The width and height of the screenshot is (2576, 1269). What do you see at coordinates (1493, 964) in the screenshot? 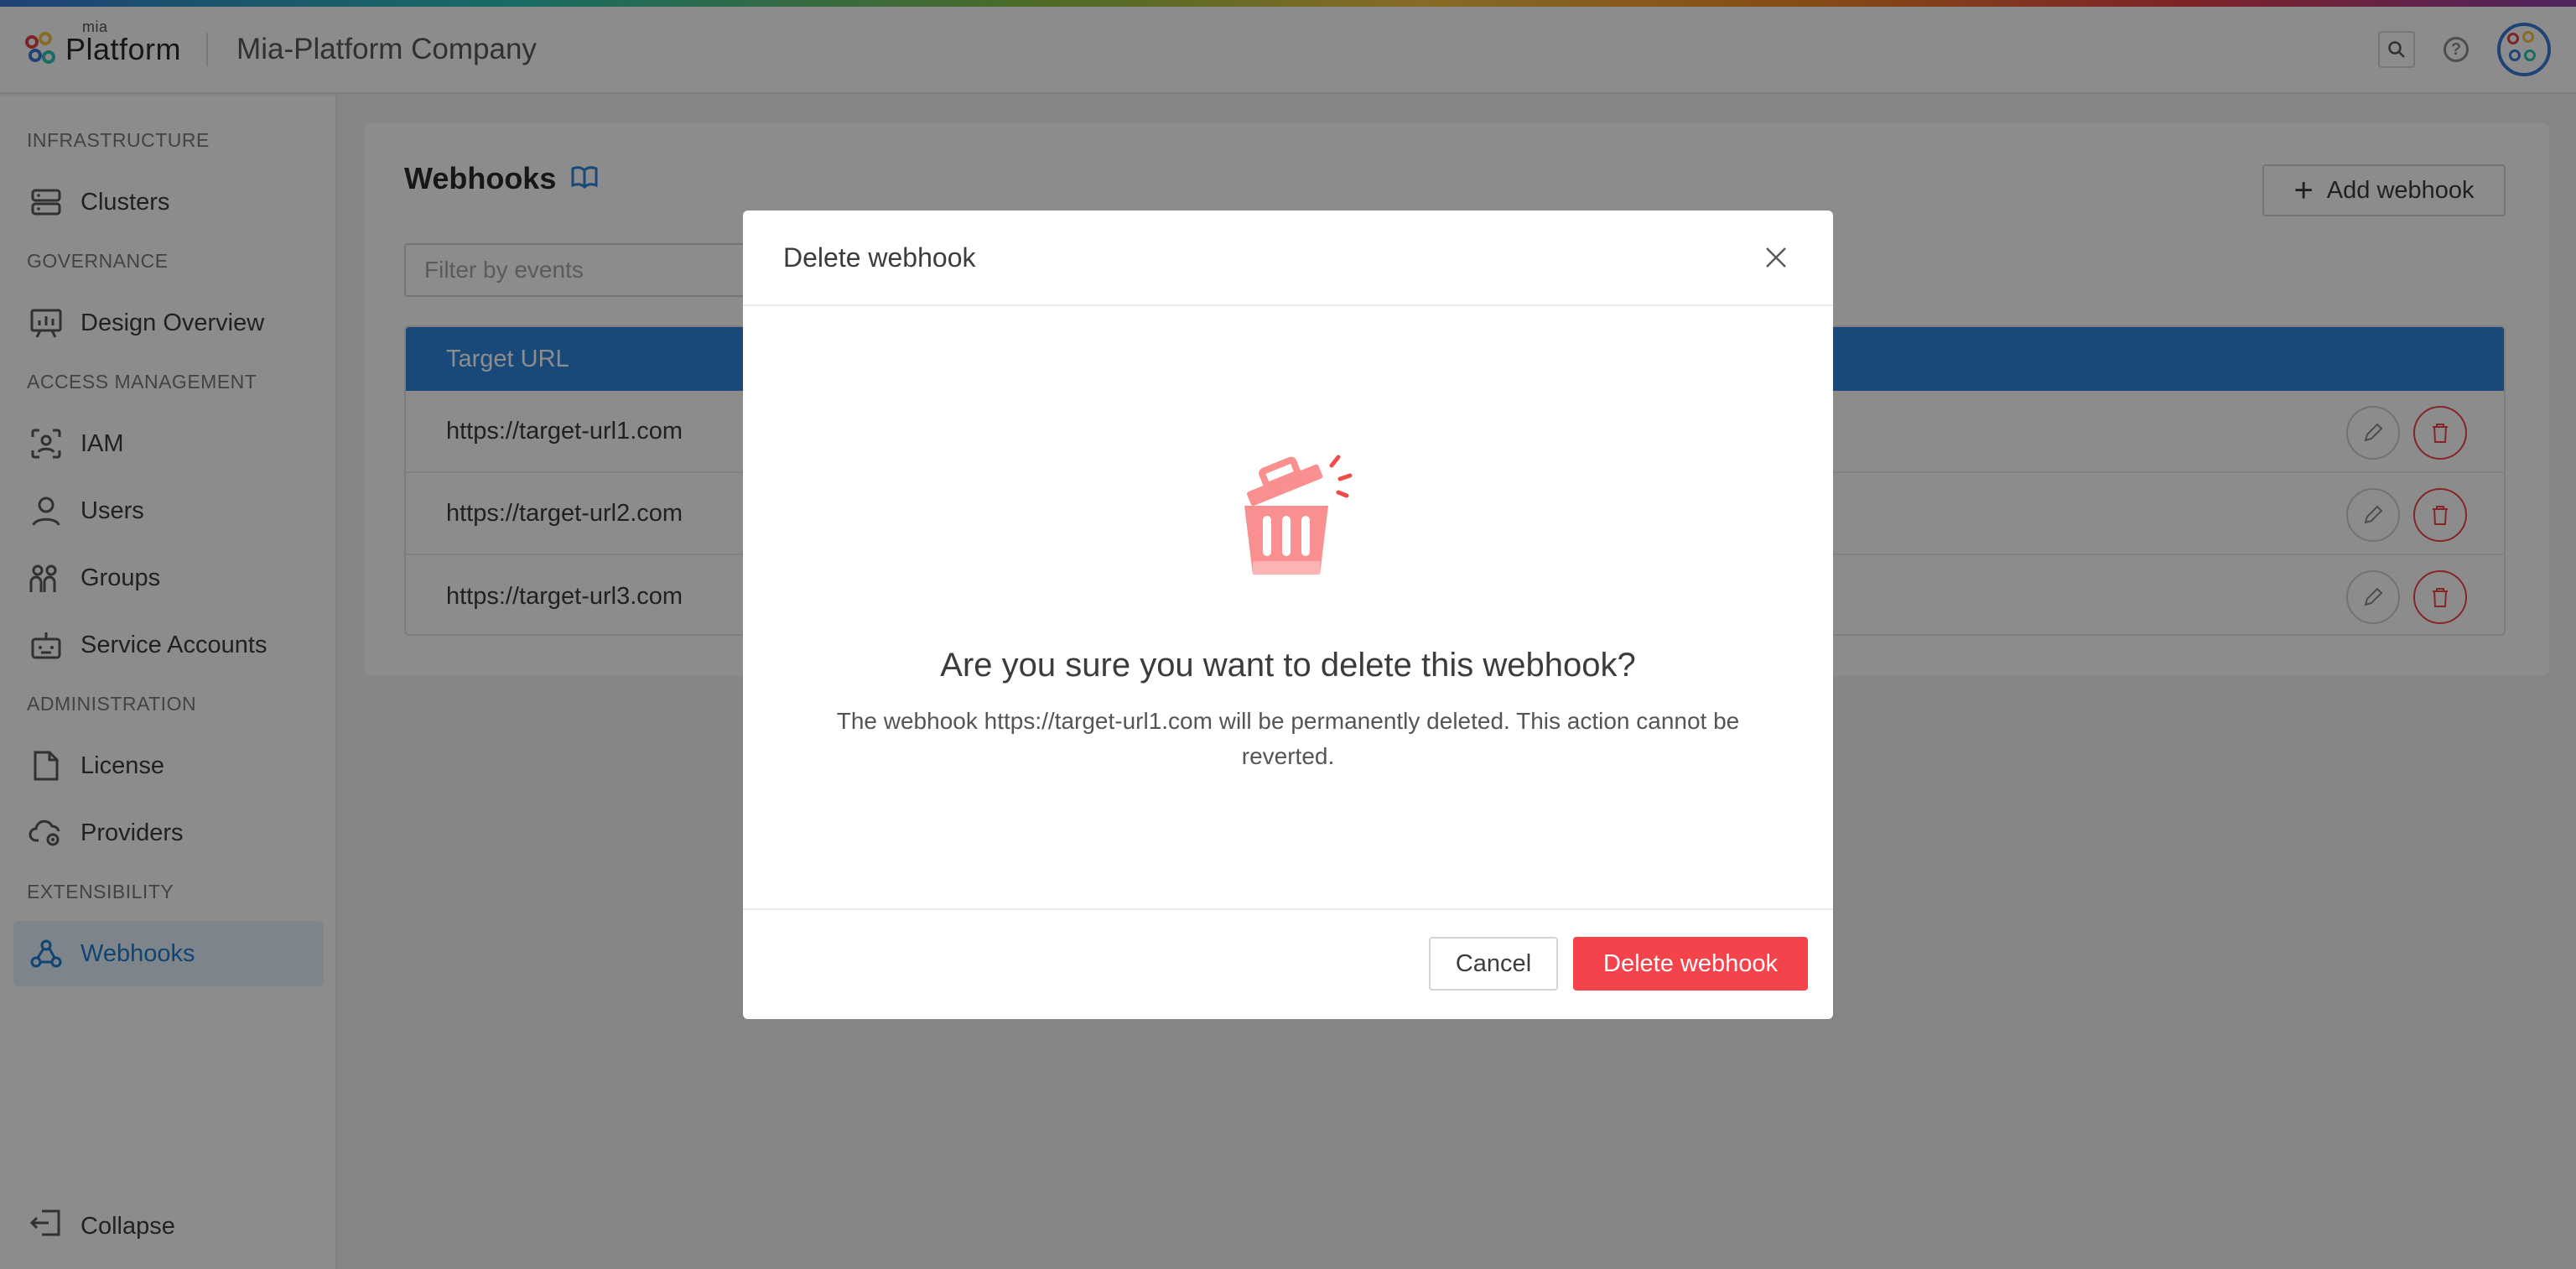
I see `cancel-button: Cancel` at bounding box center [1493, 964].